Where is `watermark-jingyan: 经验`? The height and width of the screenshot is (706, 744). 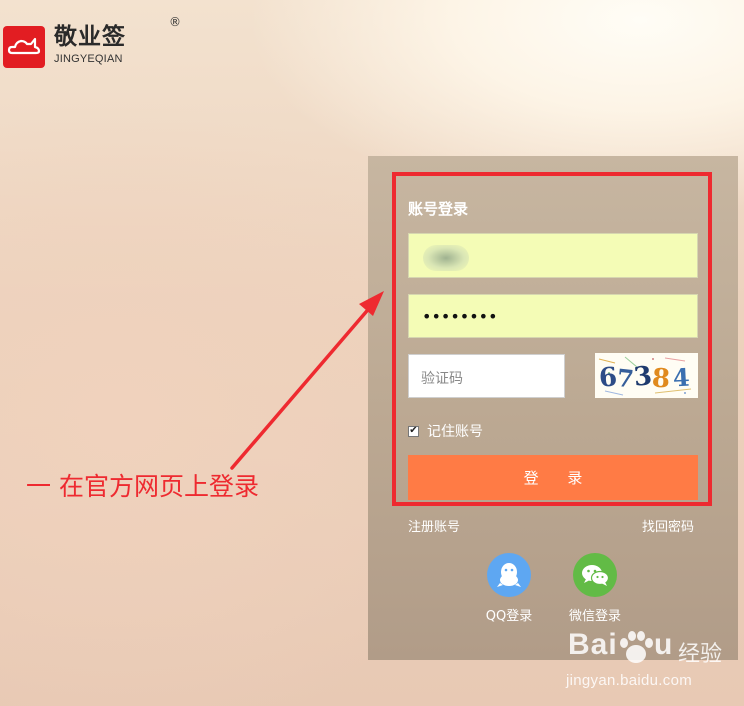
watermark-jingyan: 经验 is located at coordinates (700, 654).